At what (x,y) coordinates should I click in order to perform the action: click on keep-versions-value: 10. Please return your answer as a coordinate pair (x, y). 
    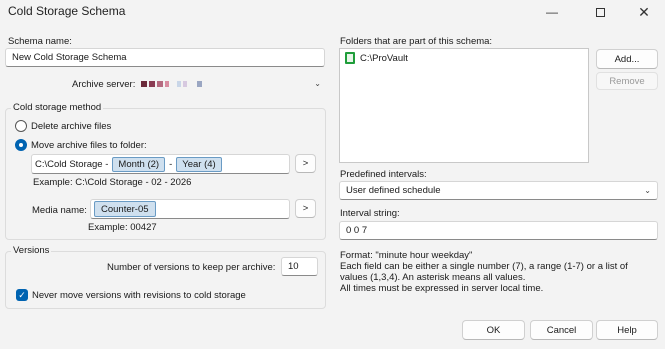
    Looking at the image, I should click on (293, 266).